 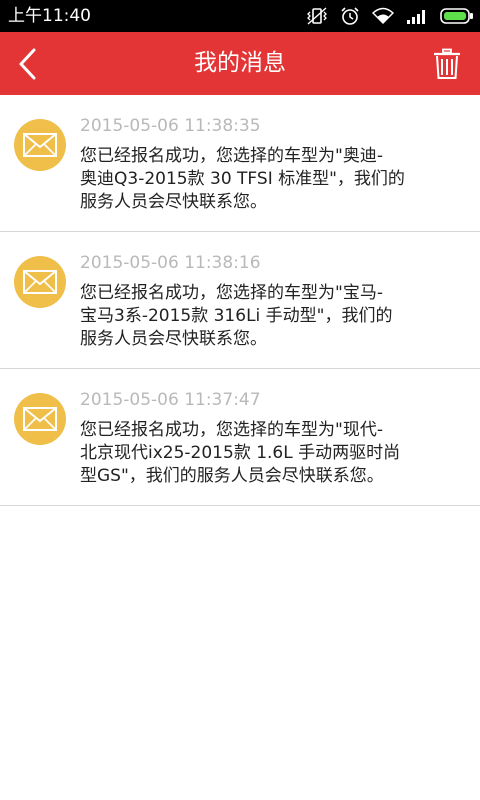 I want to click on message-line: 您已经报名成功，您选择的车型为"奥迪-, so click(x=231, y=156).